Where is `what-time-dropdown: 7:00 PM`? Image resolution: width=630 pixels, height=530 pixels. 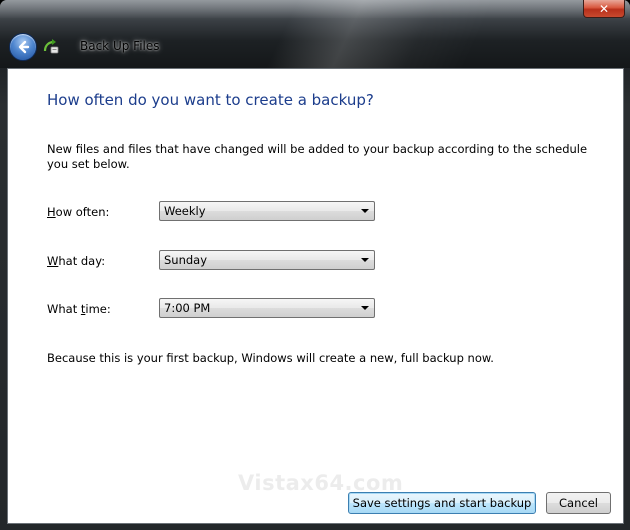 what-time-dropdown: 7:00 PM is located at coordinates (267, 308).